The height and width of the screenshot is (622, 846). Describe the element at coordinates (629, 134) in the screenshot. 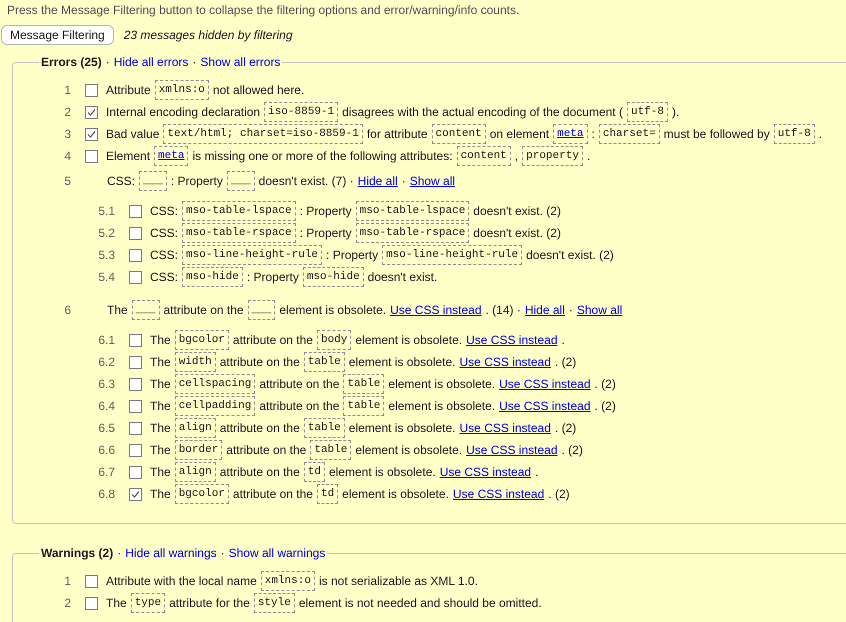

I see `code-token: charset=` at that location.